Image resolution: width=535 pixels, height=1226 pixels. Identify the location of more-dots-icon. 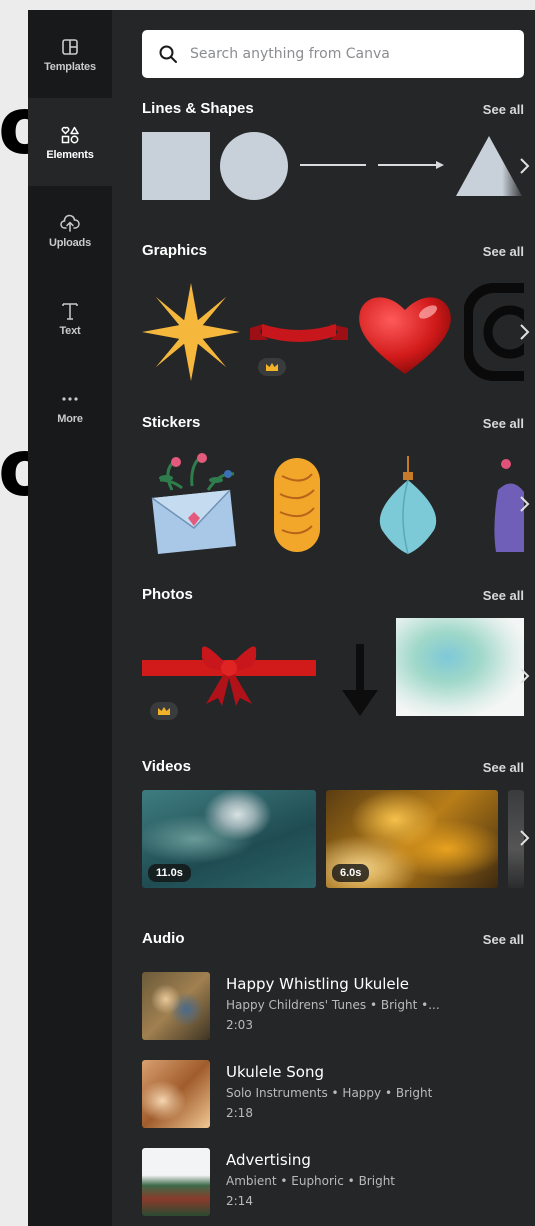
(70, 398).